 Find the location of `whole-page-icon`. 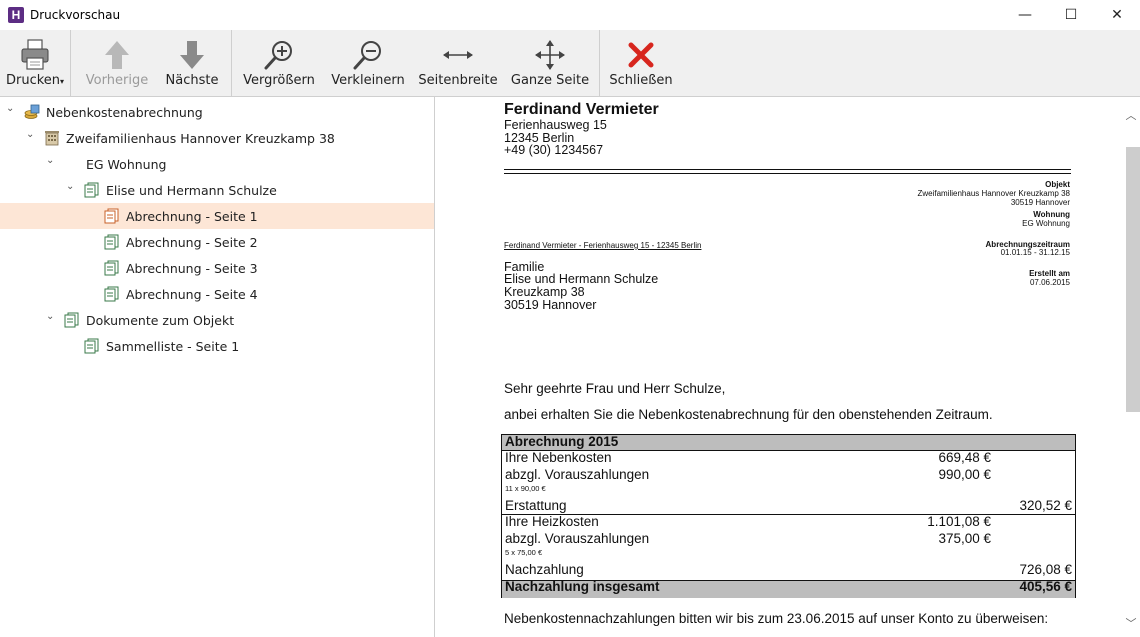

whole-page-icon is located at coordinates (550, 55).